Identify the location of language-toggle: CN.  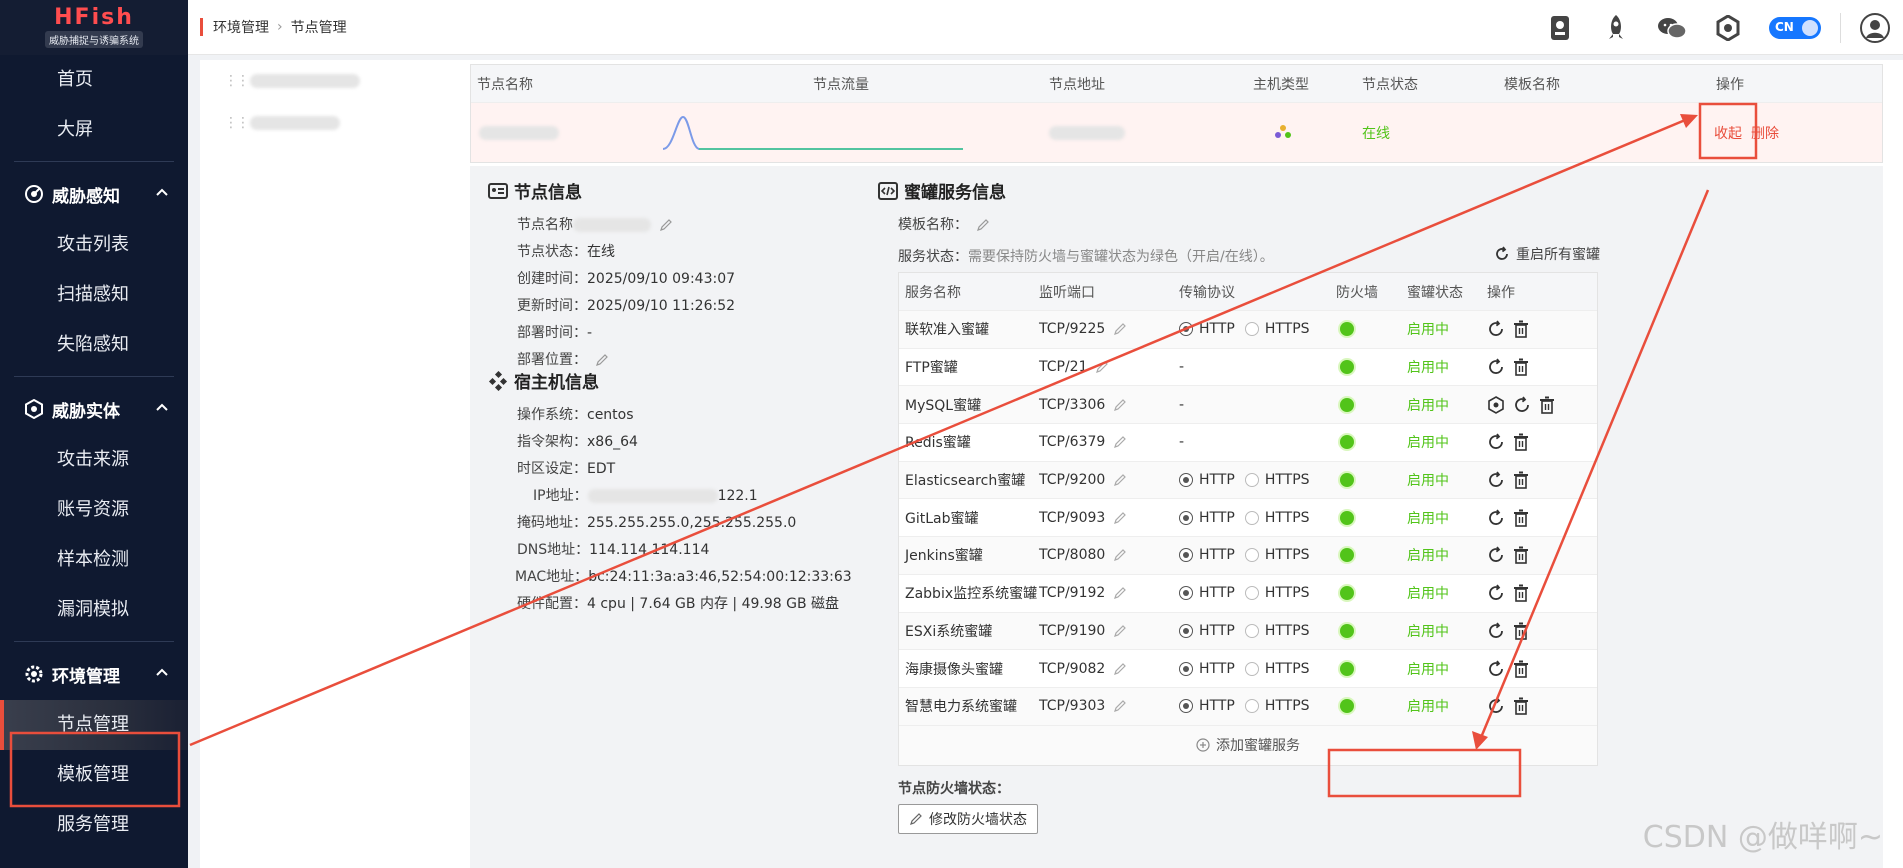
(1795, 27).